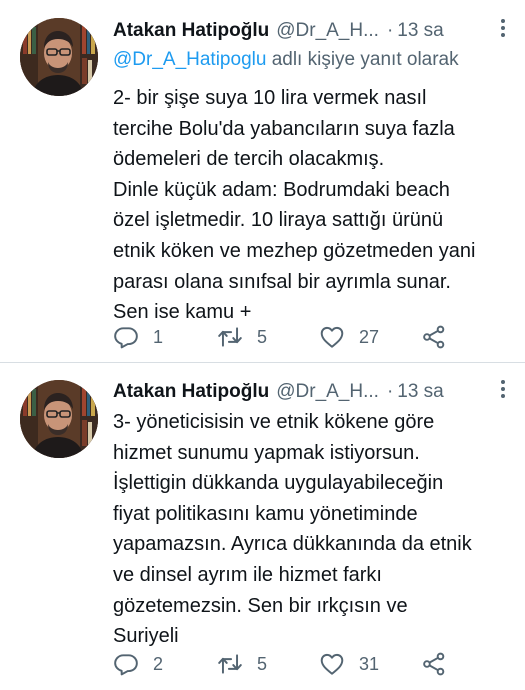 The height and width of the screenshot is (690, 525). What do you see at coordinates (270, 98) in the screenshot?
I see `tweet-text-line: 2- bir şişe suya 10 lira vermek nasıl` at bounding box center [270, 98].